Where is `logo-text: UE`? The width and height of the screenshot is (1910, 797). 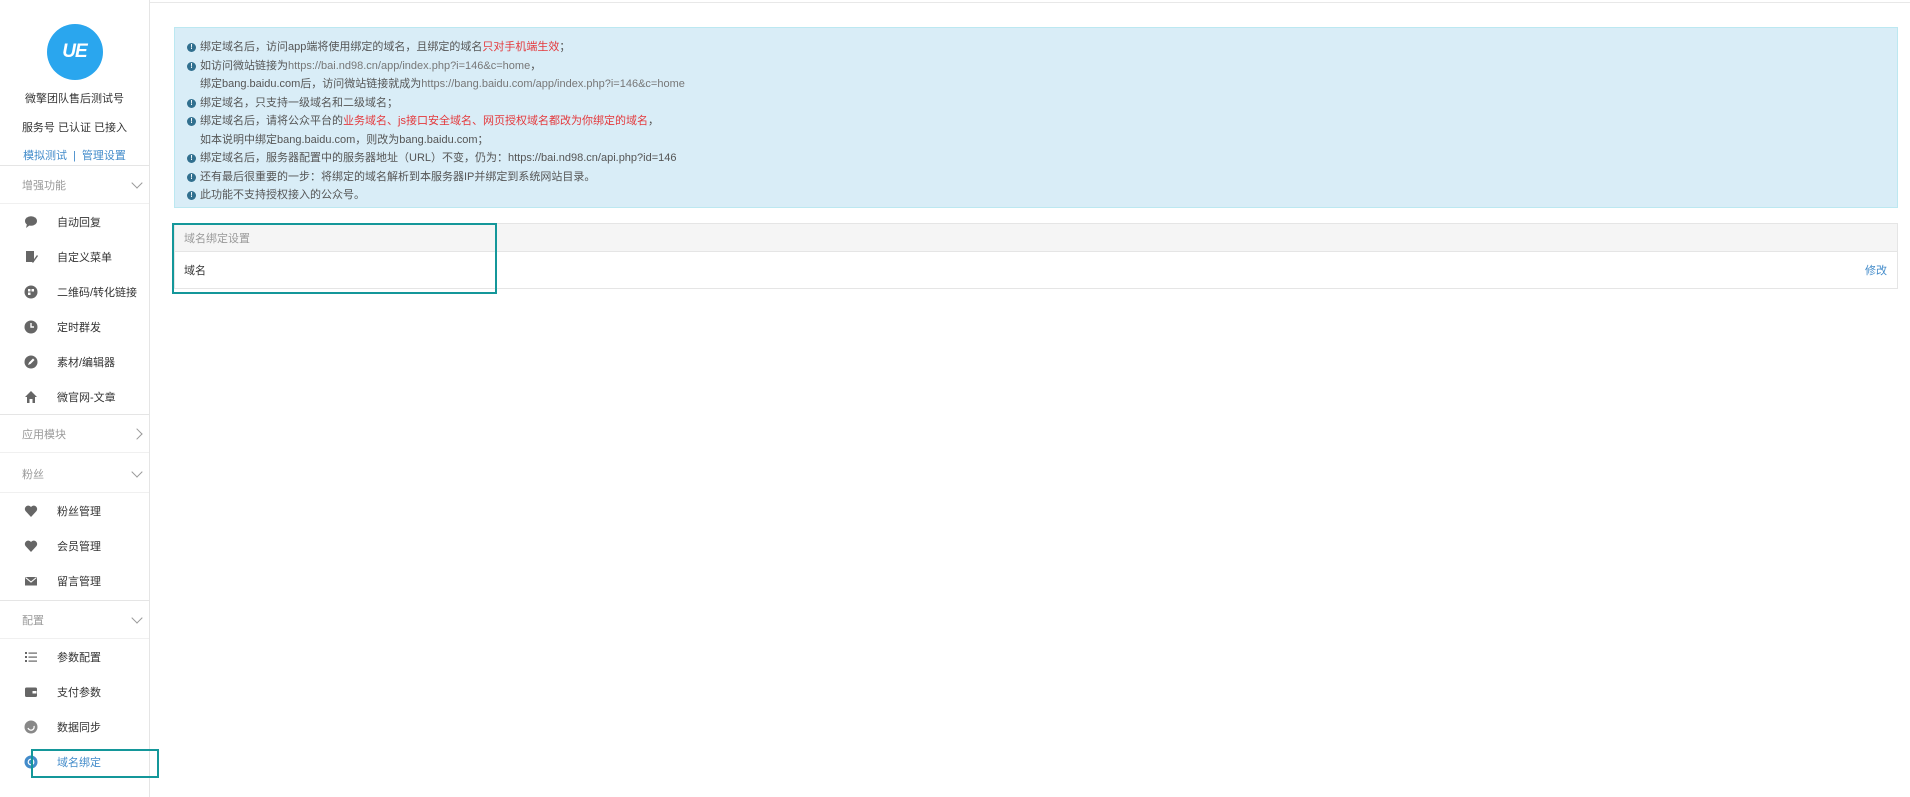 logo-text: UE is located at coordinates (74, 51).